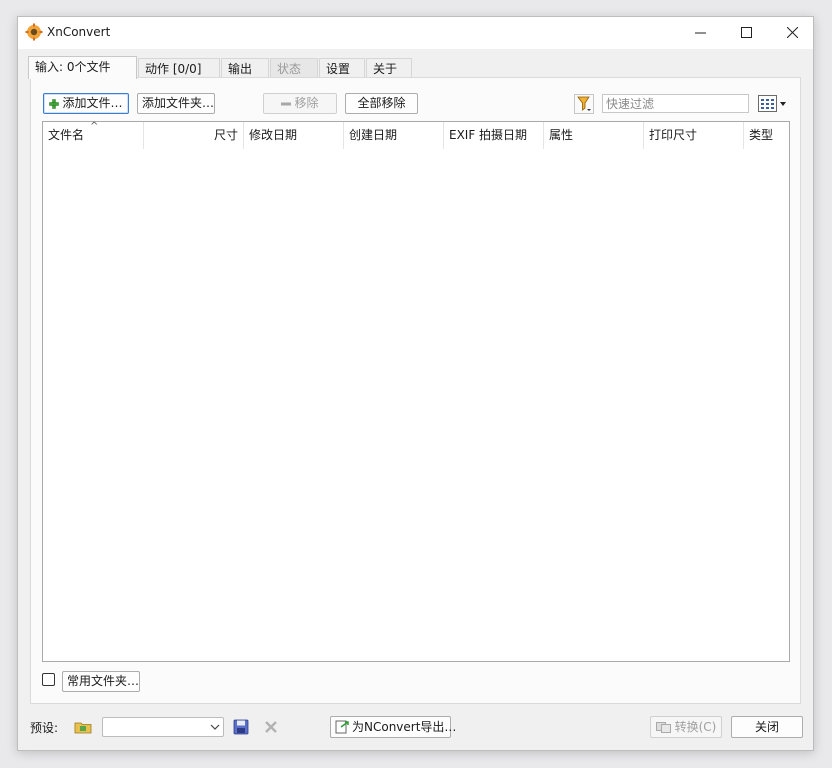 This screenshot has width=832, height=768. I want to click on close-window-button, so click(792, 32).